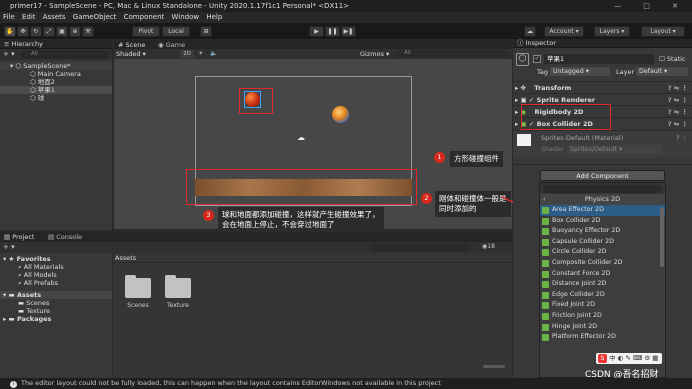 The height and width of the screenshot is (389, 692). What do you see at coordinates (348, 31) in the screenshot?
I see `step-button: ▶❚` at bounding box center [348, 31].